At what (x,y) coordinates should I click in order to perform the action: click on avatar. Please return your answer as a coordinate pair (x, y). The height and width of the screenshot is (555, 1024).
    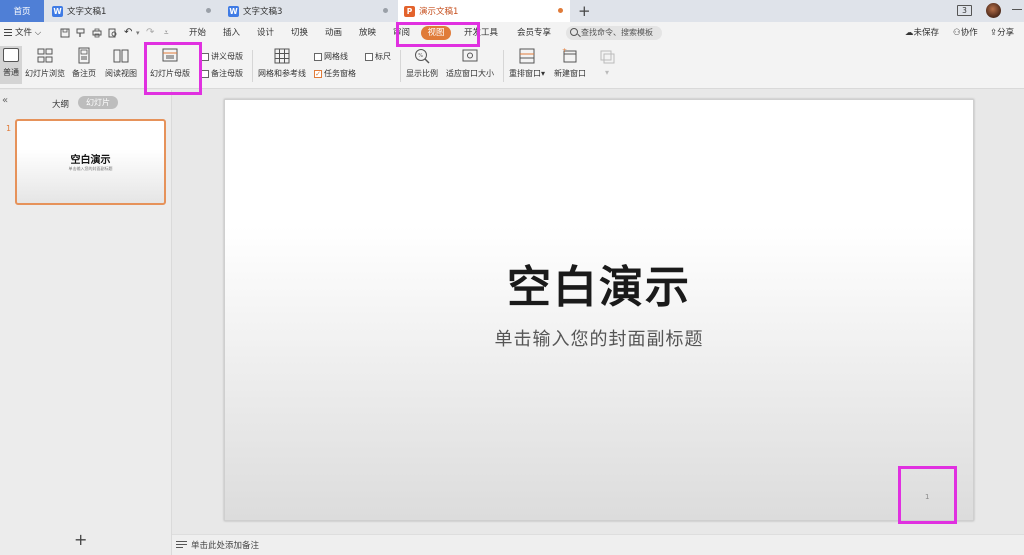
    Looking at the image, I should click on (993, 10).